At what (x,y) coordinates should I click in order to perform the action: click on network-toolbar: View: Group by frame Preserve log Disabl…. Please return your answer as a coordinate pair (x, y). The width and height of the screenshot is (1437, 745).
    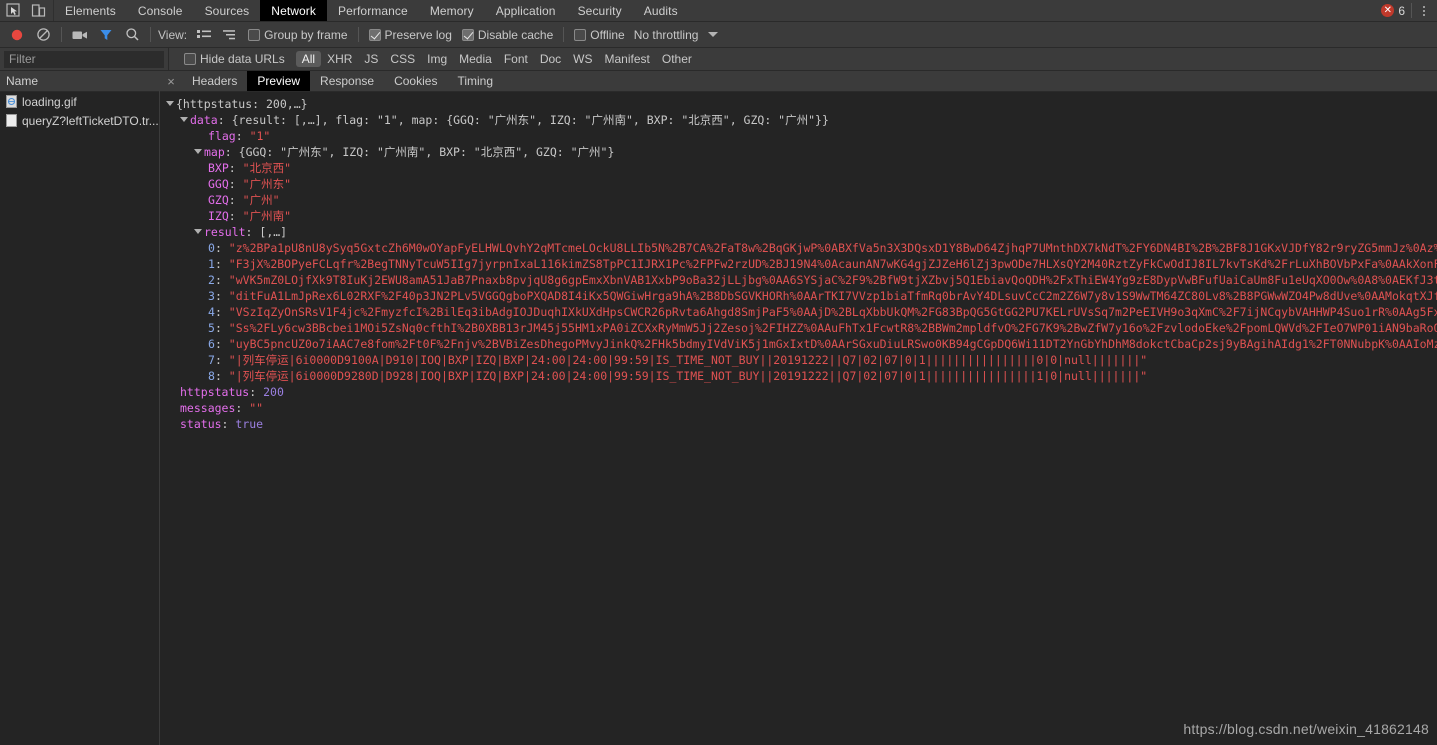
    Looking at the image, I should click on (718, 35).